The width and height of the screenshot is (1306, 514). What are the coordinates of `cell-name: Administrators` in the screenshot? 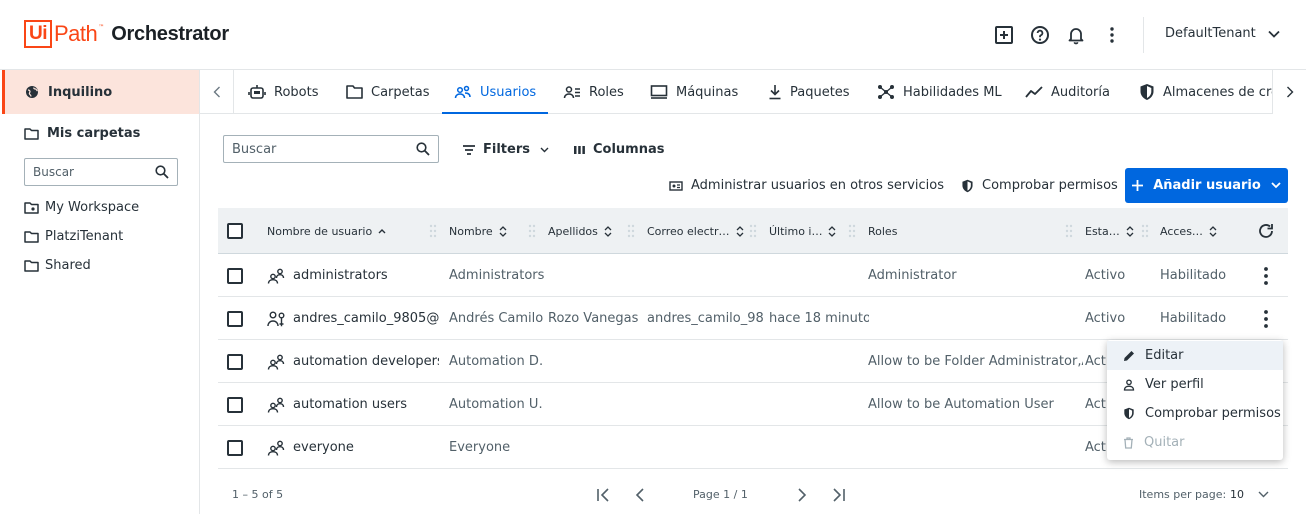 It's located at (496, 275).